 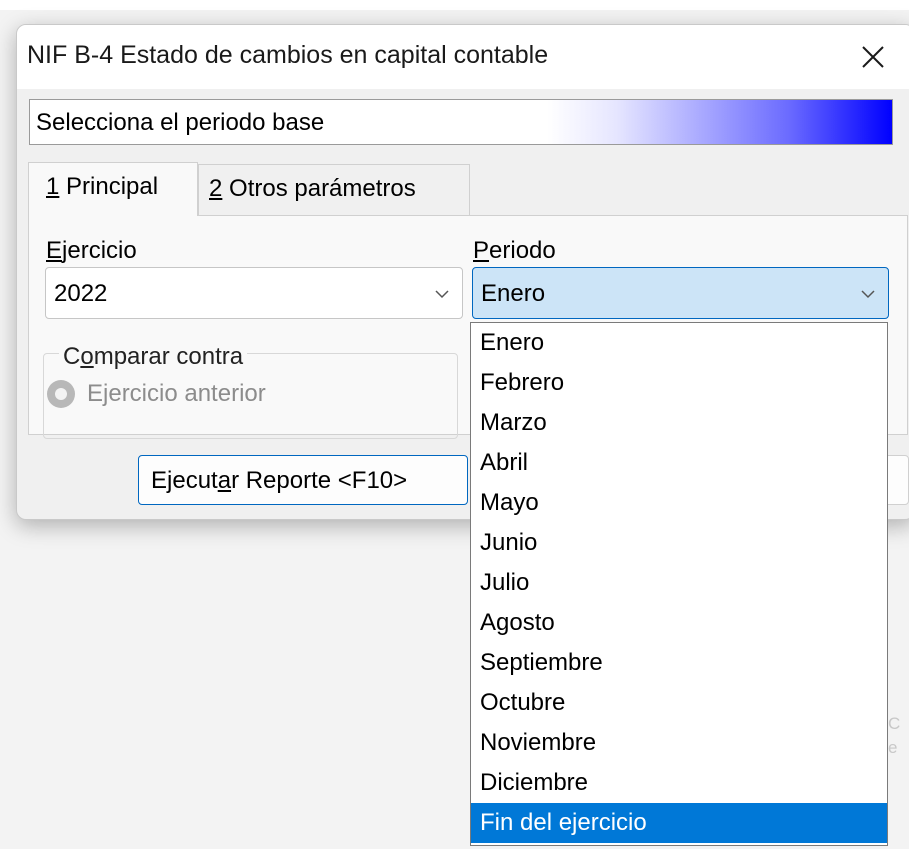 What do you see at coordinates (216, 188) in the screenshot?
I see `tab-mnemonic: 2` at bounding box center [216, 188].